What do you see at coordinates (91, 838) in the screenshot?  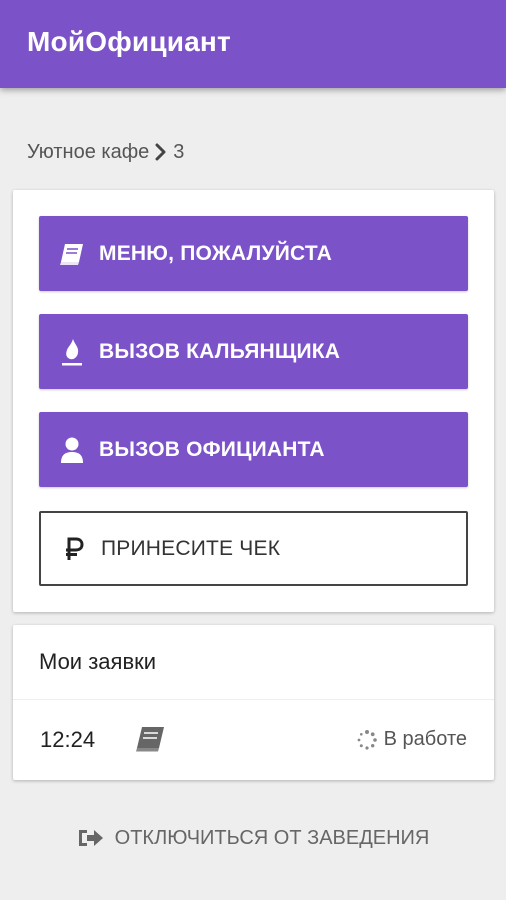 I see `sign-out-icon` at bounding box center [91, 838].